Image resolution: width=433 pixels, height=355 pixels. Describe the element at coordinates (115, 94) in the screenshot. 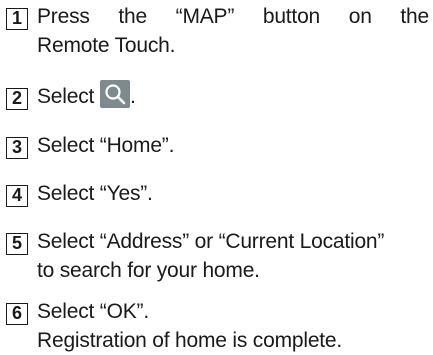

I see `search-icon` at that location.